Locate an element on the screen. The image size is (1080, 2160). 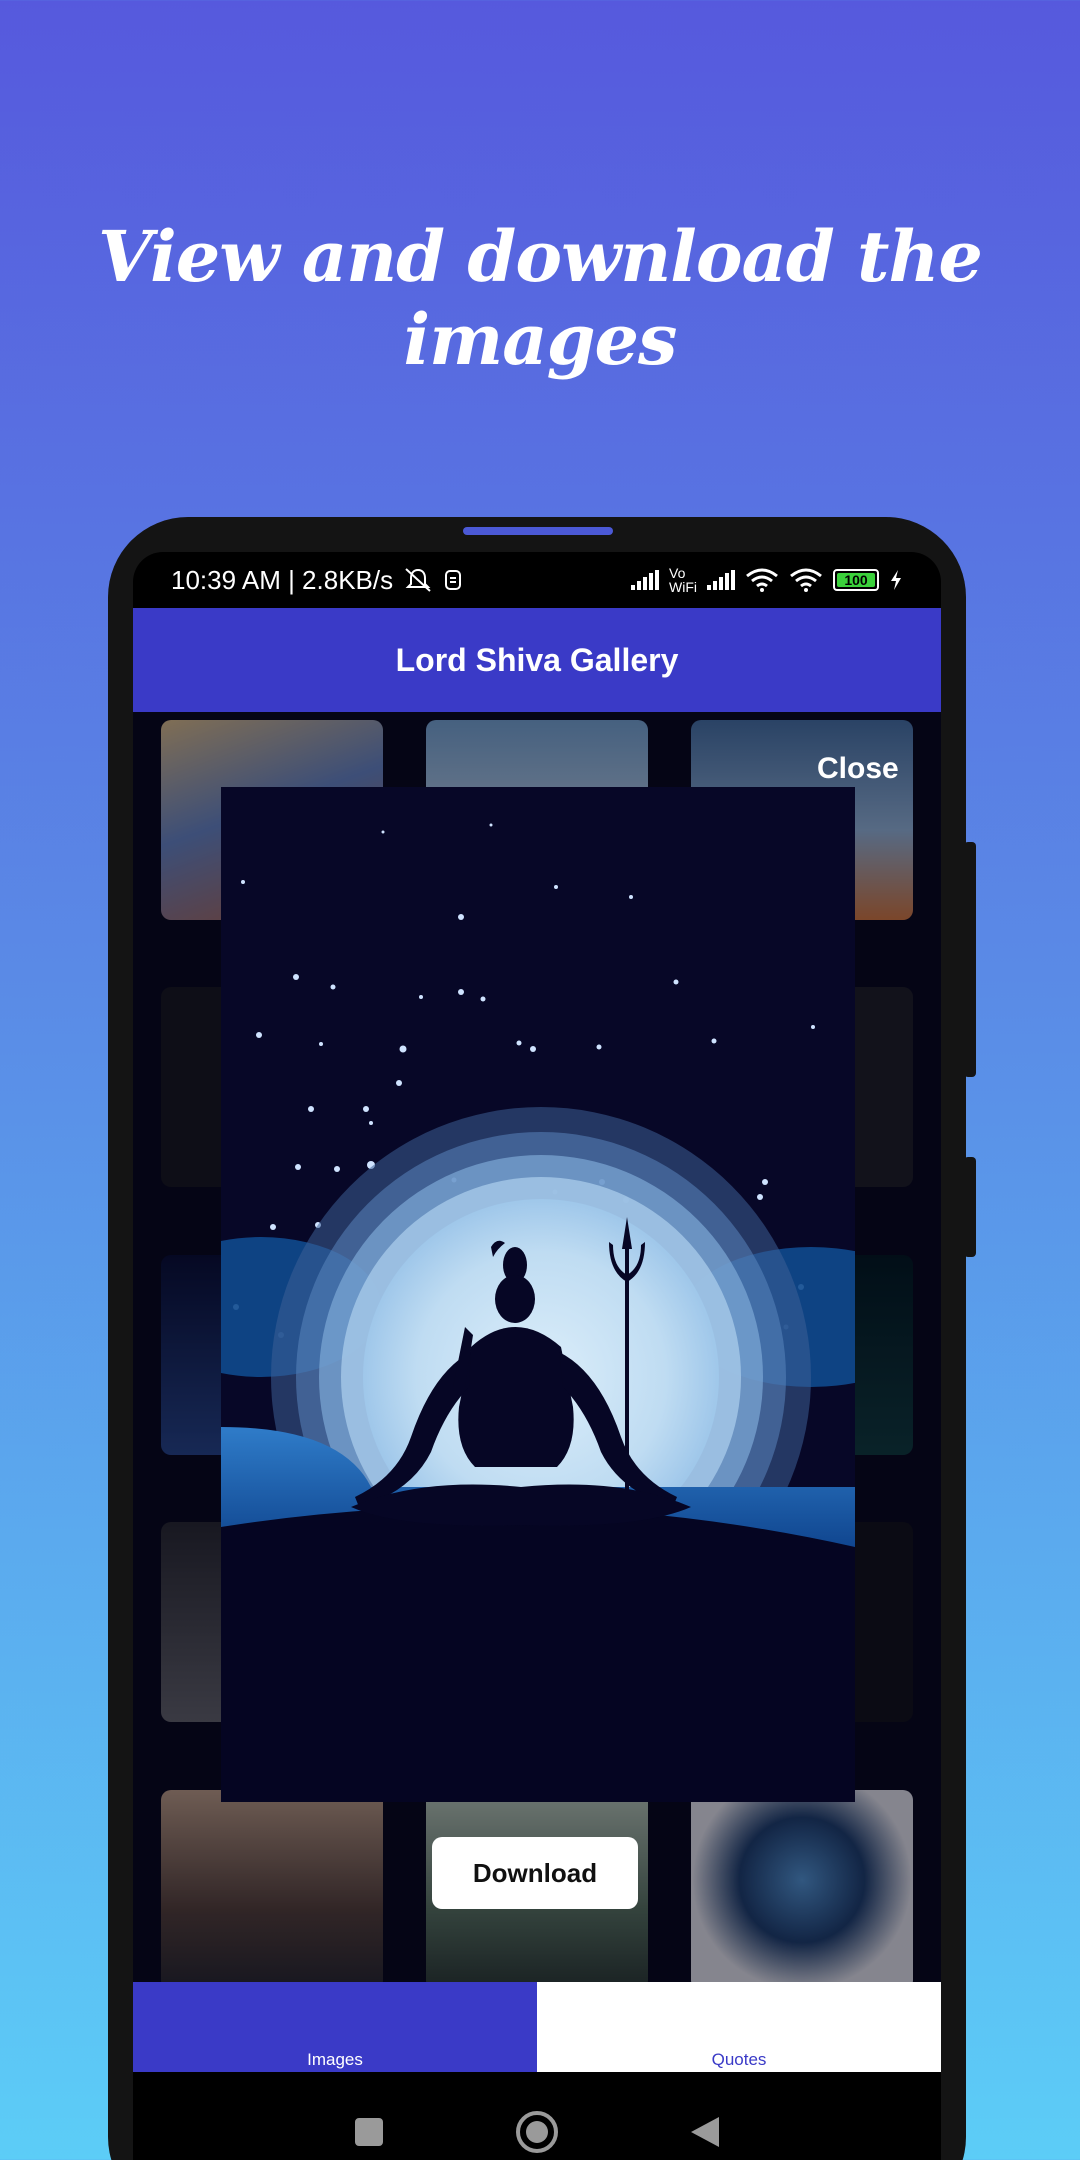
power-button is located at coordinates (970, 1207).